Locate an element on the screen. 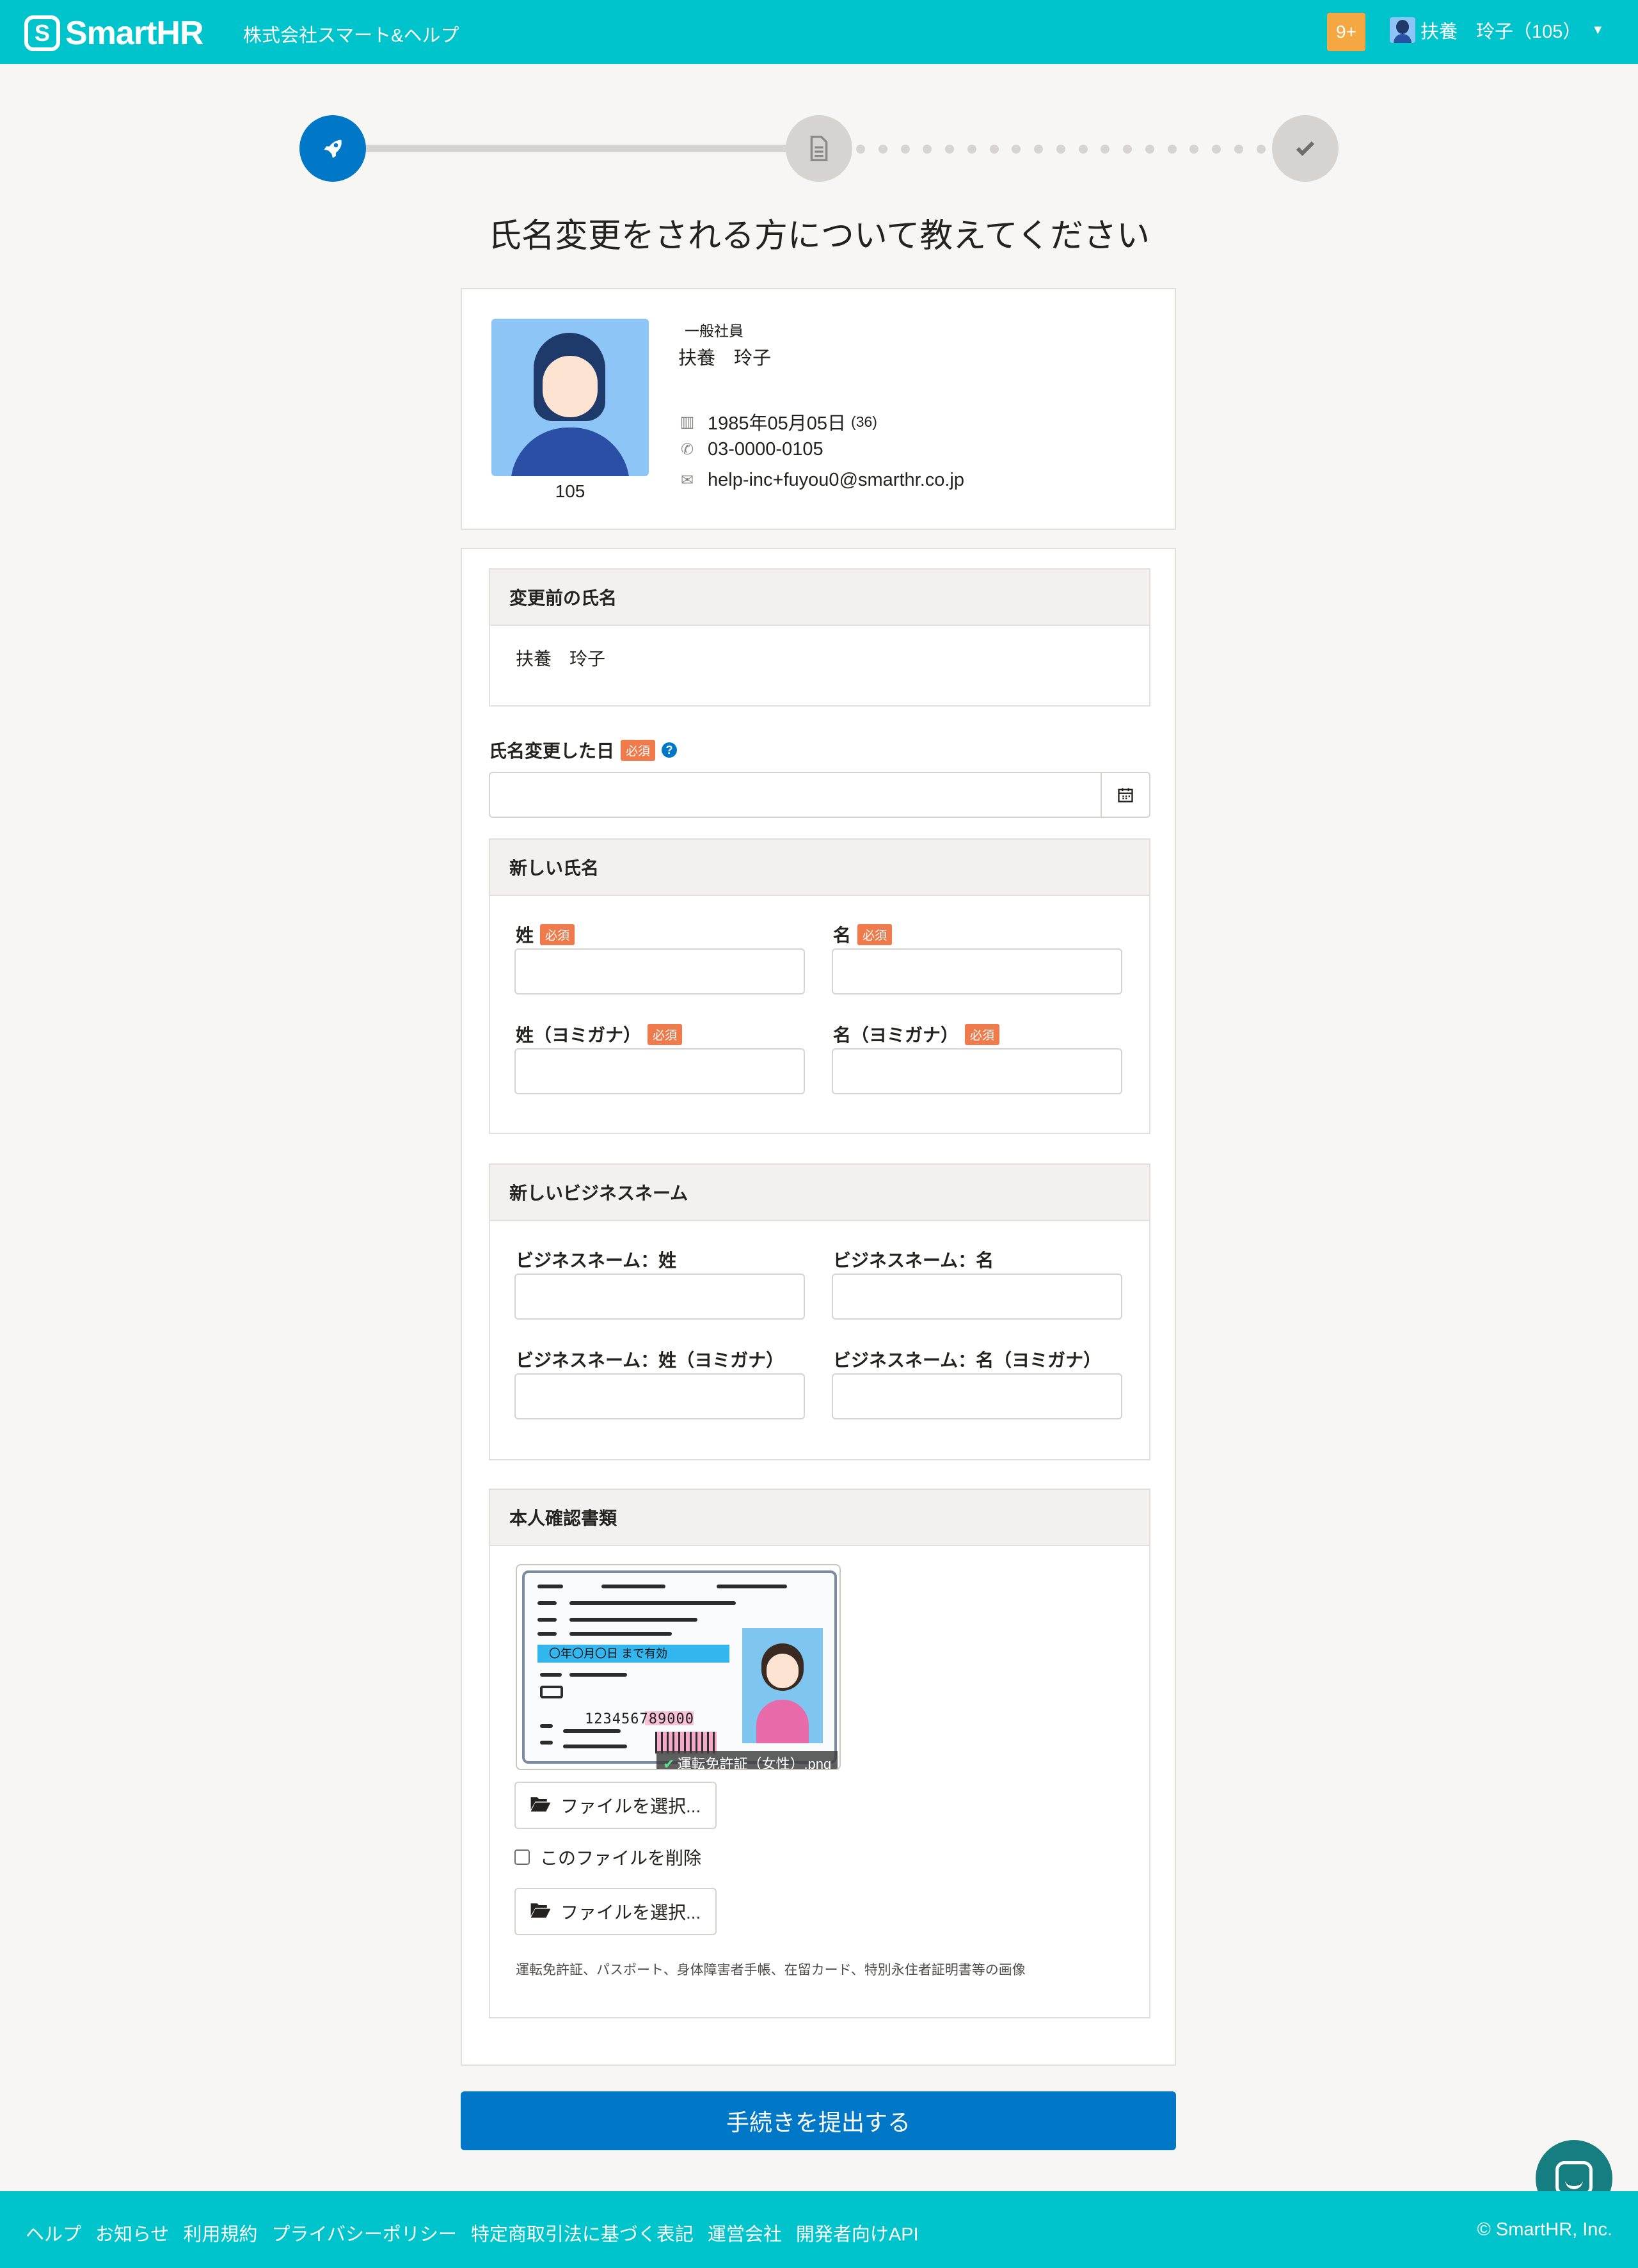 This screenshot has width=1638, height=2268. drivers-license-image: 〇年〇月〇日 まで有効 123456789000 is located at coordinates (680, 1667).